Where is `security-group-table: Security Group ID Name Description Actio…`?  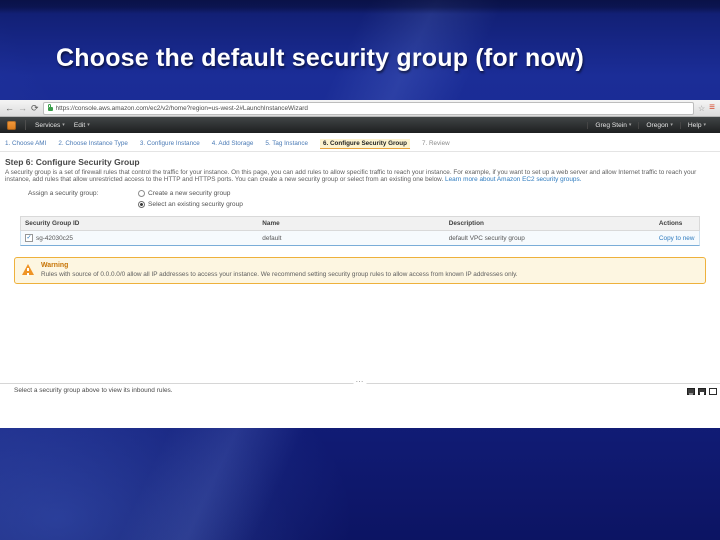
security-group-table: Security Group ID Name Description Actio… is located at coordinates (360, 231).